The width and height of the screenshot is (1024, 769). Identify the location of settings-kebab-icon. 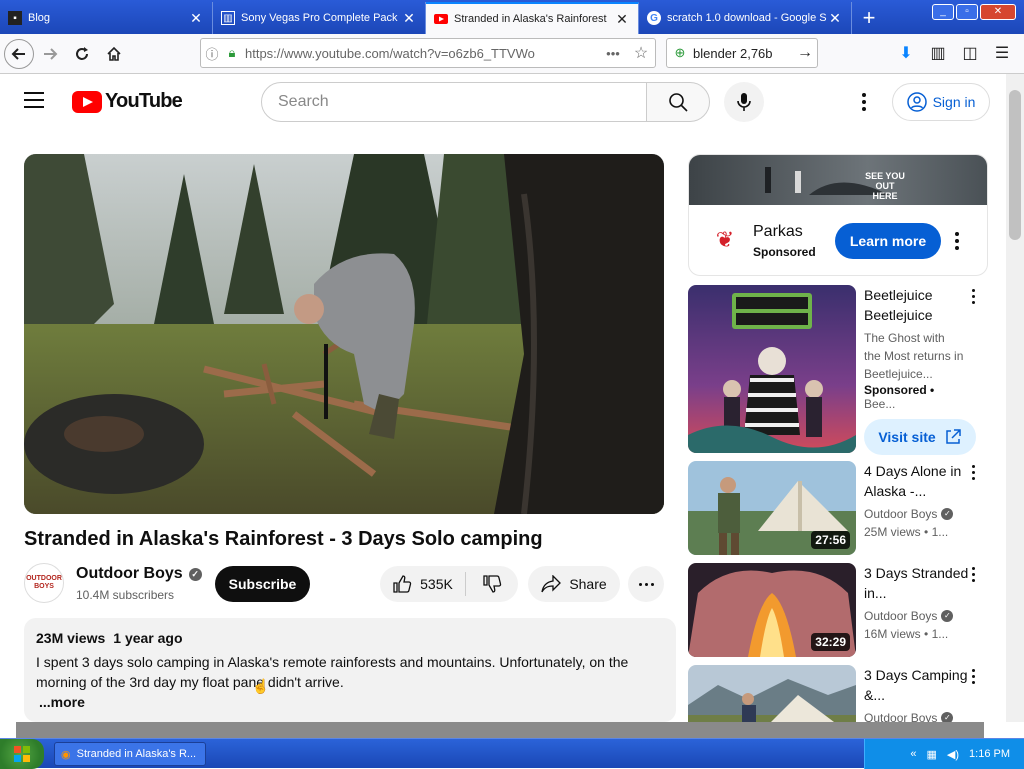
(864, 102).